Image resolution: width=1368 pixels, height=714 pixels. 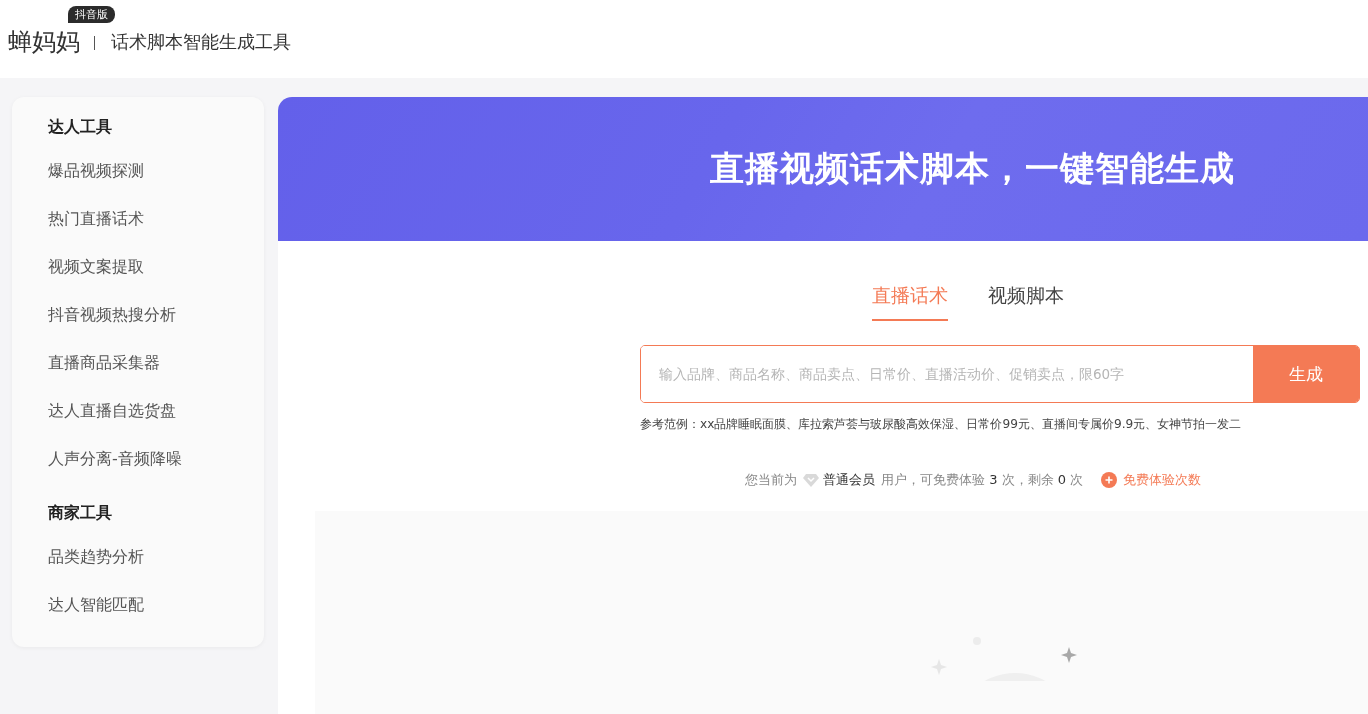 I want to click on example-text: 参考范例：xx品牌睡眠面膜、库拉索芦荟与玻尿酸高效保湿、日常价99元、直播间专属价9.9元、女神节拍一发二, so click(x=941, y=424).